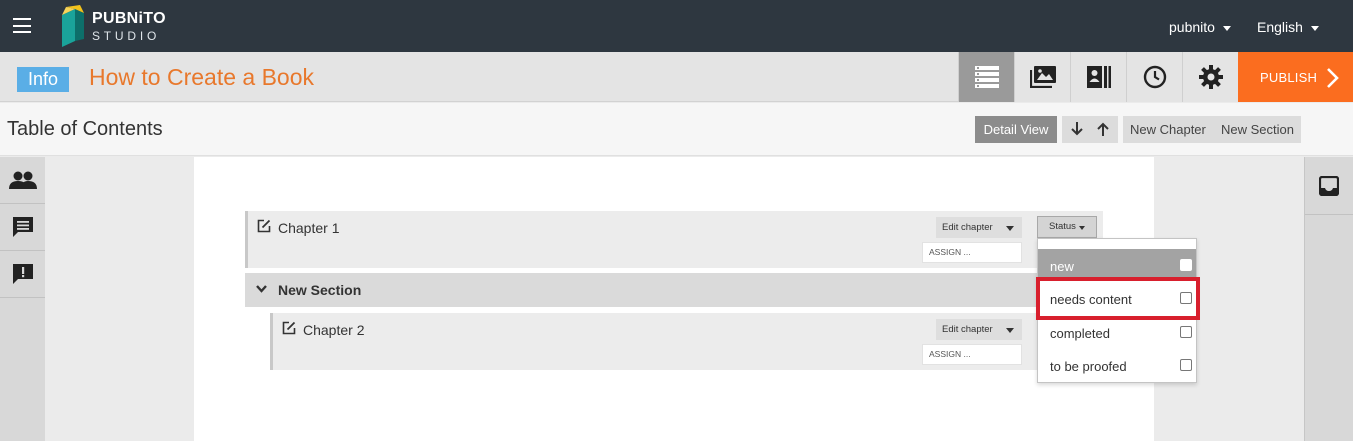 This screenshot has width=1353, height=441. What do you see at coordinates (73, 26) in the screenshot?
I see `pubnito-logo-icon` at bounding box center [73, 26].